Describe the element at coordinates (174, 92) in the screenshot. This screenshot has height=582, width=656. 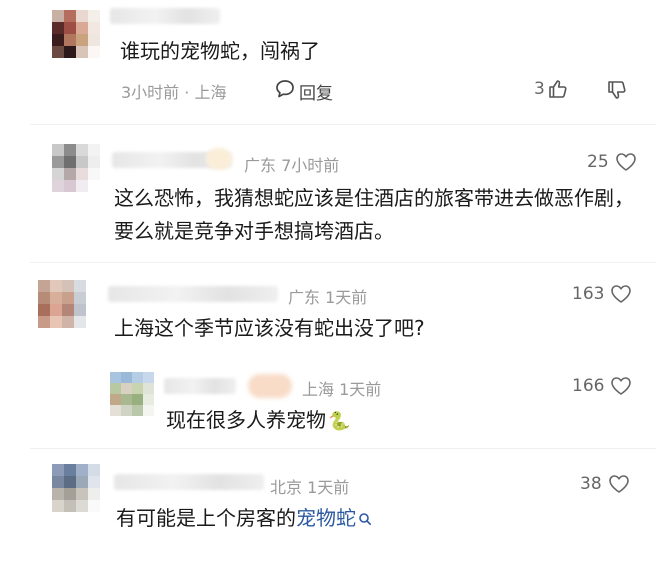
I see `comment-time-location: 3小时前 · 上海` at that location.